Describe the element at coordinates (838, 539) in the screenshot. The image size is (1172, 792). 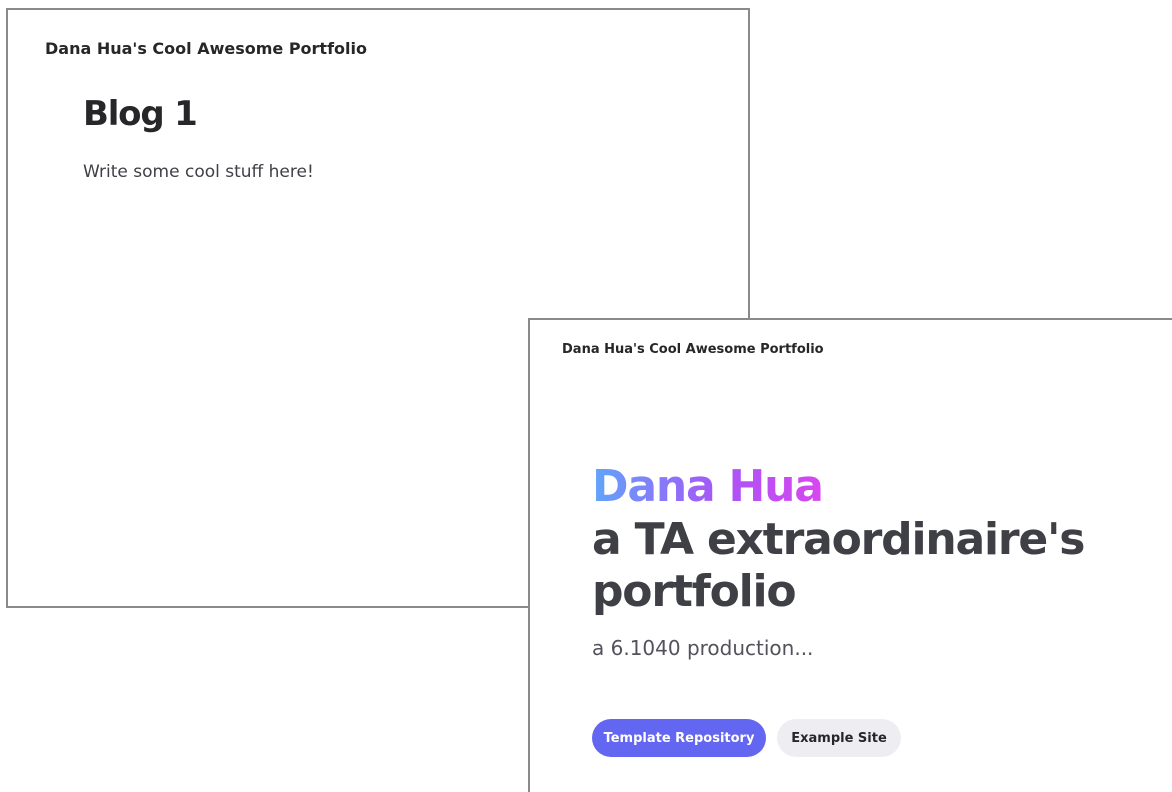
I see `hero-tagline-line-1: a TA extraordinaire's` at that location.